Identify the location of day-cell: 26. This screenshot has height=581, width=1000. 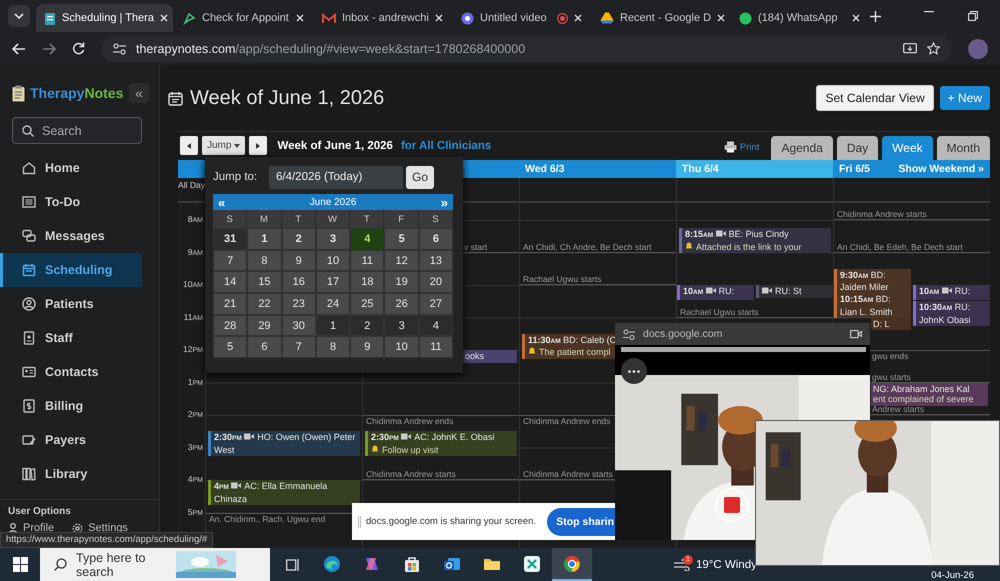
(401, 304).